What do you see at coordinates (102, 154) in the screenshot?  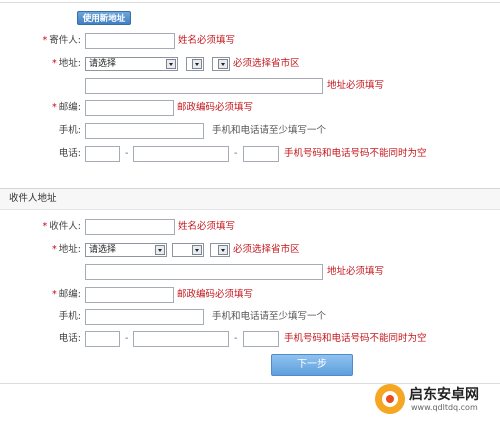 I see `sender-phone-area-input` at bounding box center [102, 154].